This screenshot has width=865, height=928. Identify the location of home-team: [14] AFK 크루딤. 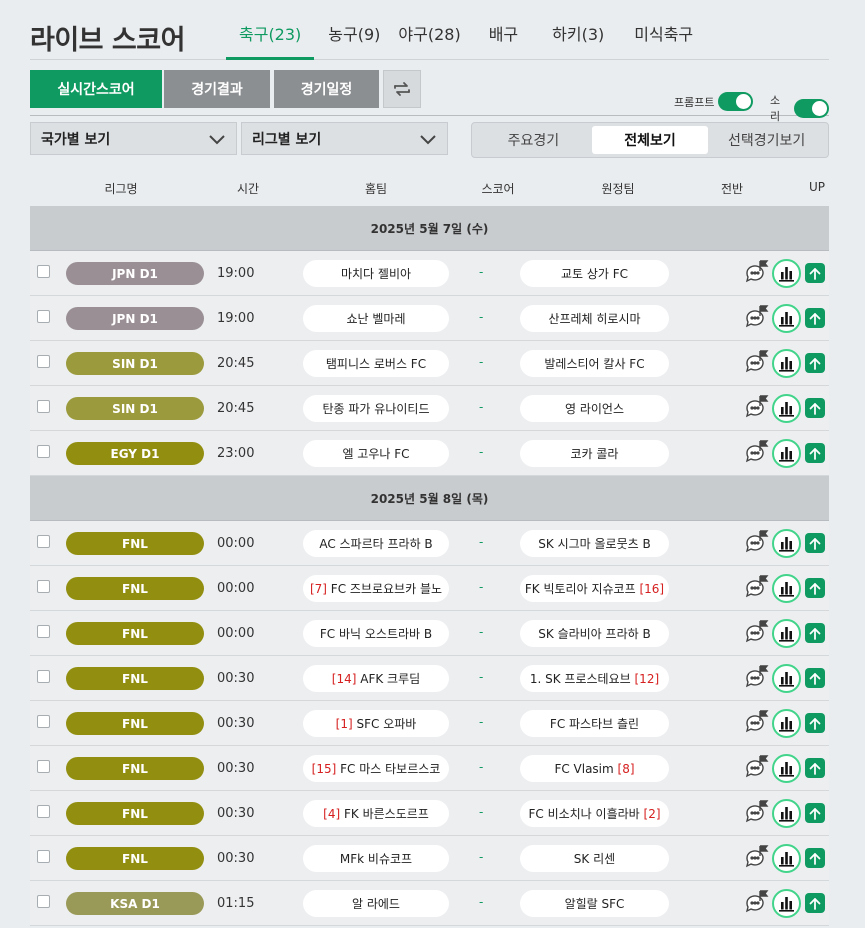
(376, 678).